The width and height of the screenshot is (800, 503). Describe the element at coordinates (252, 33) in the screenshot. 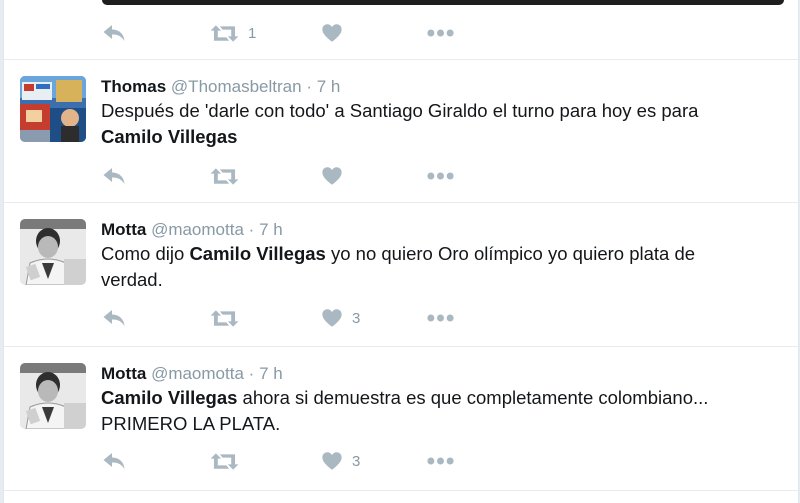

I see `retweet-count: 1` at that location.